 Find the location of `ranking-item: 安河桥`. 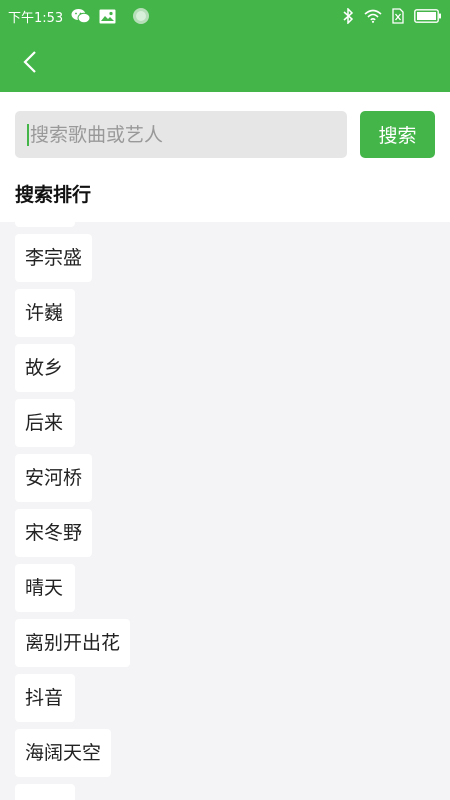

ranking-item: 安河桥 is located at coordinates (54, 478).